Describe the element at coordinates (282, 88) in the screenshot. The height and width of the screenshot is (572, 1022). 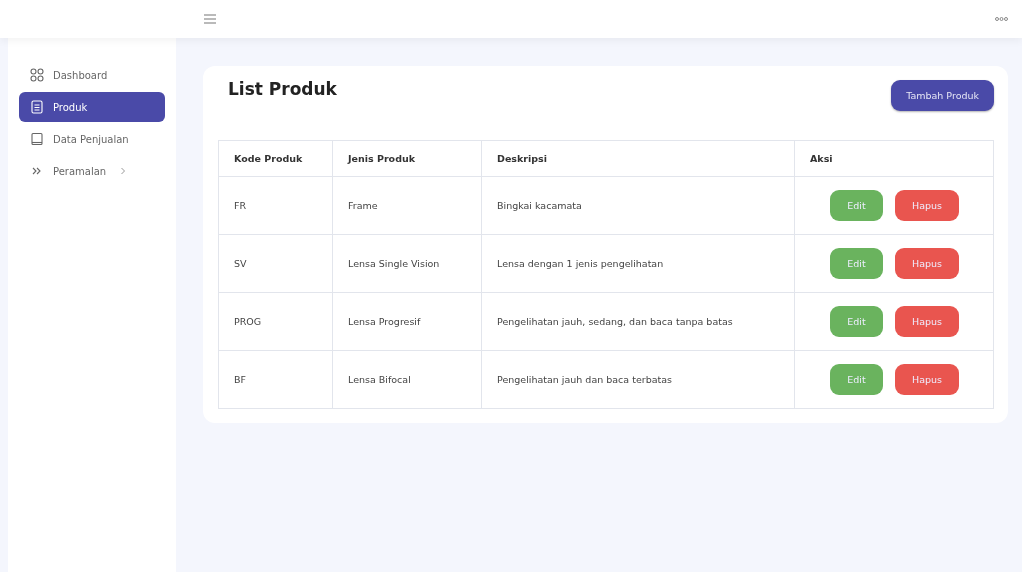
I see `page-title: List Produk` at that location.